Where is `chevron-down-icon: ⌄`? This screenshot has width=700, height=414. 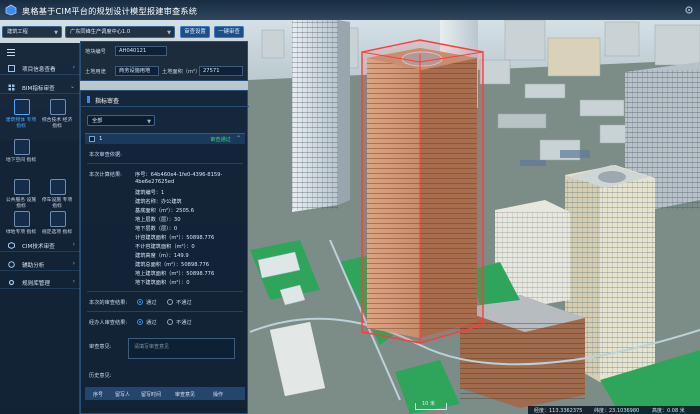 chevron-down-icon: ⌄ is located at coordinates (72, 86).